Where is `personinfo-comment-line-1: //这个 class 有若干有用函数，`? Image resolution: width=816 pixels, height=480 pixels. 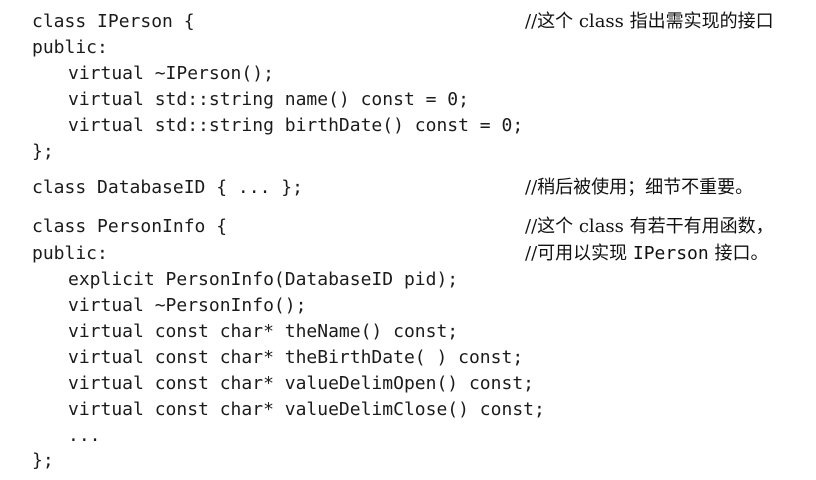 personinfo-comment-line-1: //这个 class 有若干有用函数， is located at coordinates (649, 226).